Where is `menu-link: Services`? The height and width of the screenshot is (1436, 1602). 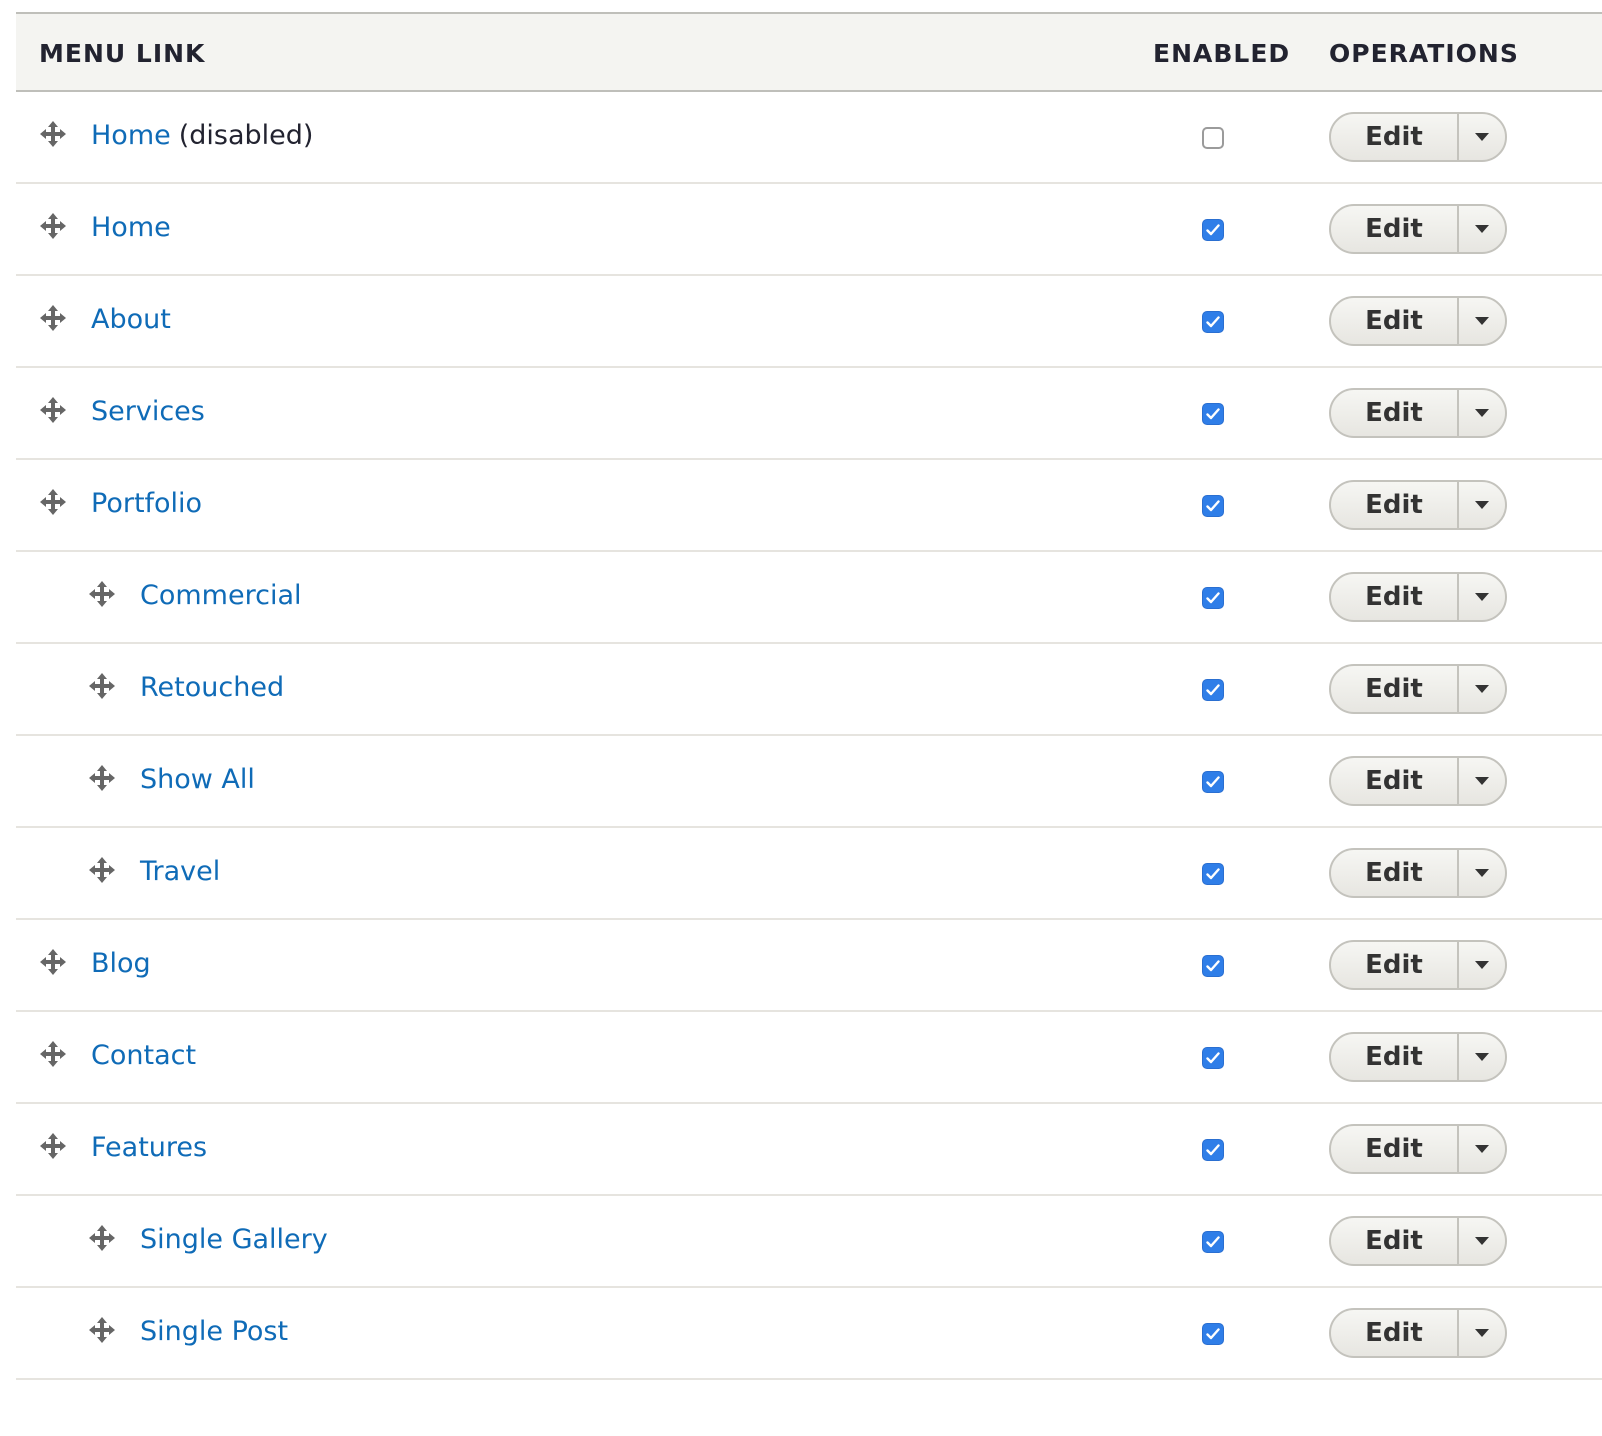
menu-link: Services is located at coordinates (148, 411).